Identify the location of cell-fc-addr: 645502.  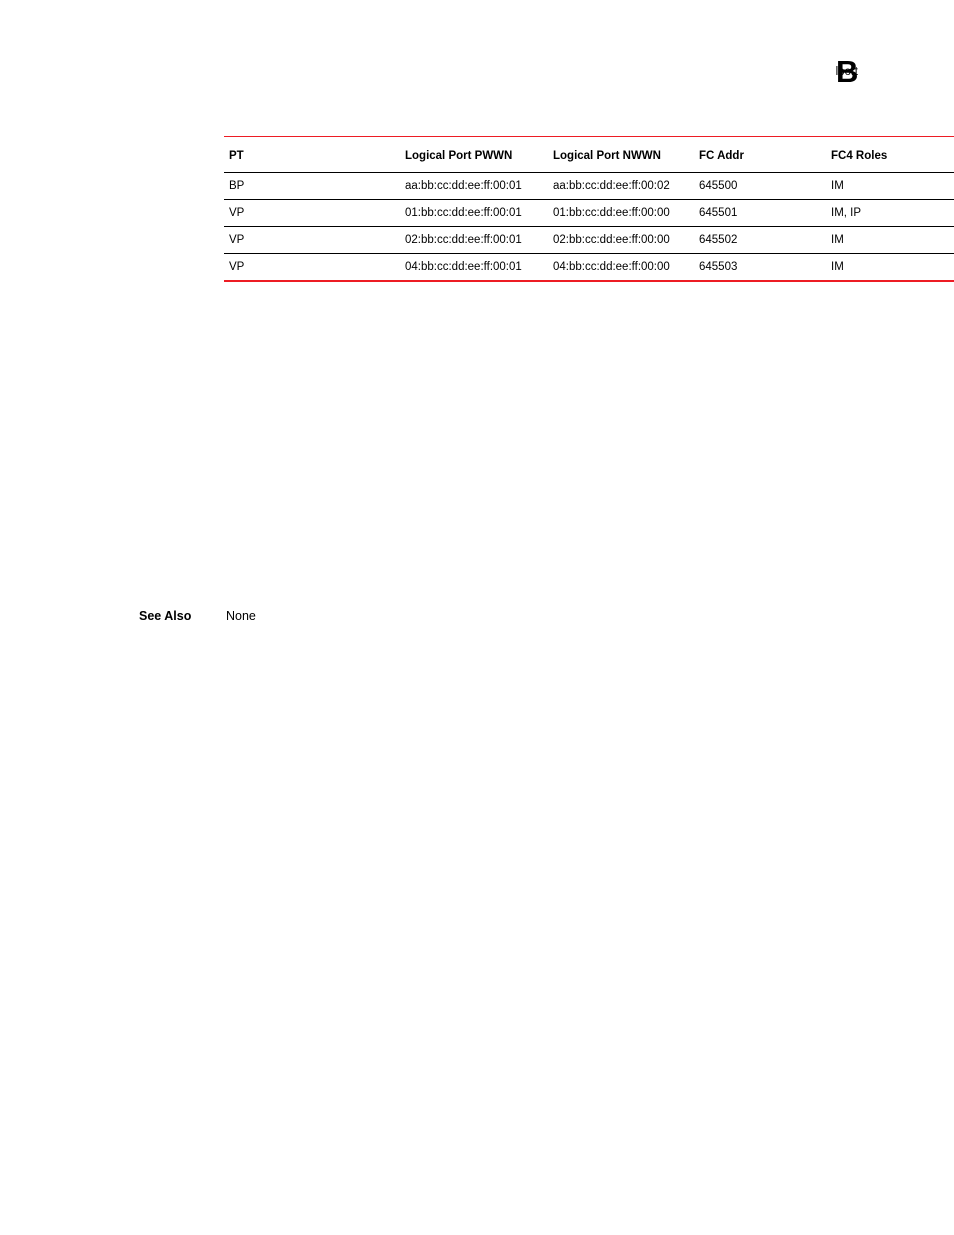
(765, 240).